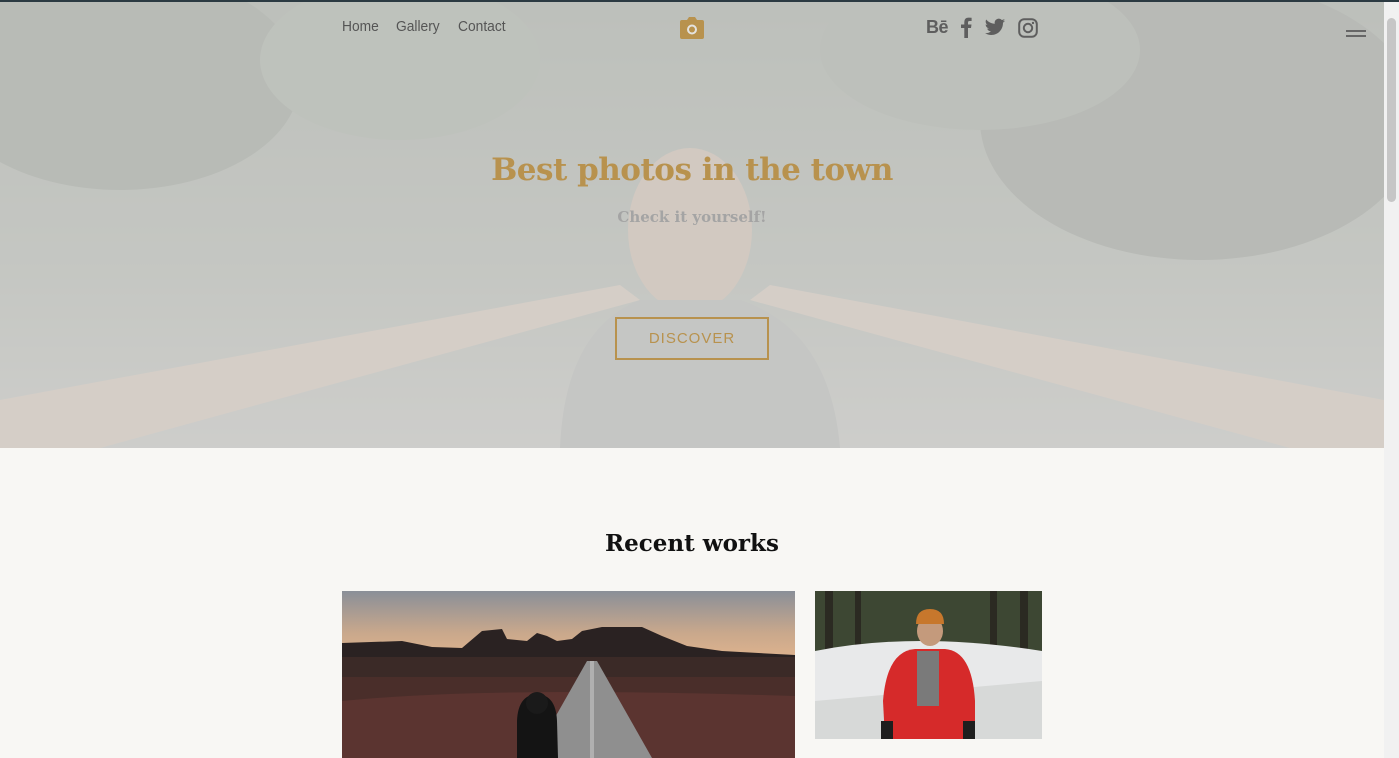 The image size is (1399, 758). What do you see at coordinates (966, 27) in the screenshot?
I see `facebook-icon` at bounding box center [966, 27].